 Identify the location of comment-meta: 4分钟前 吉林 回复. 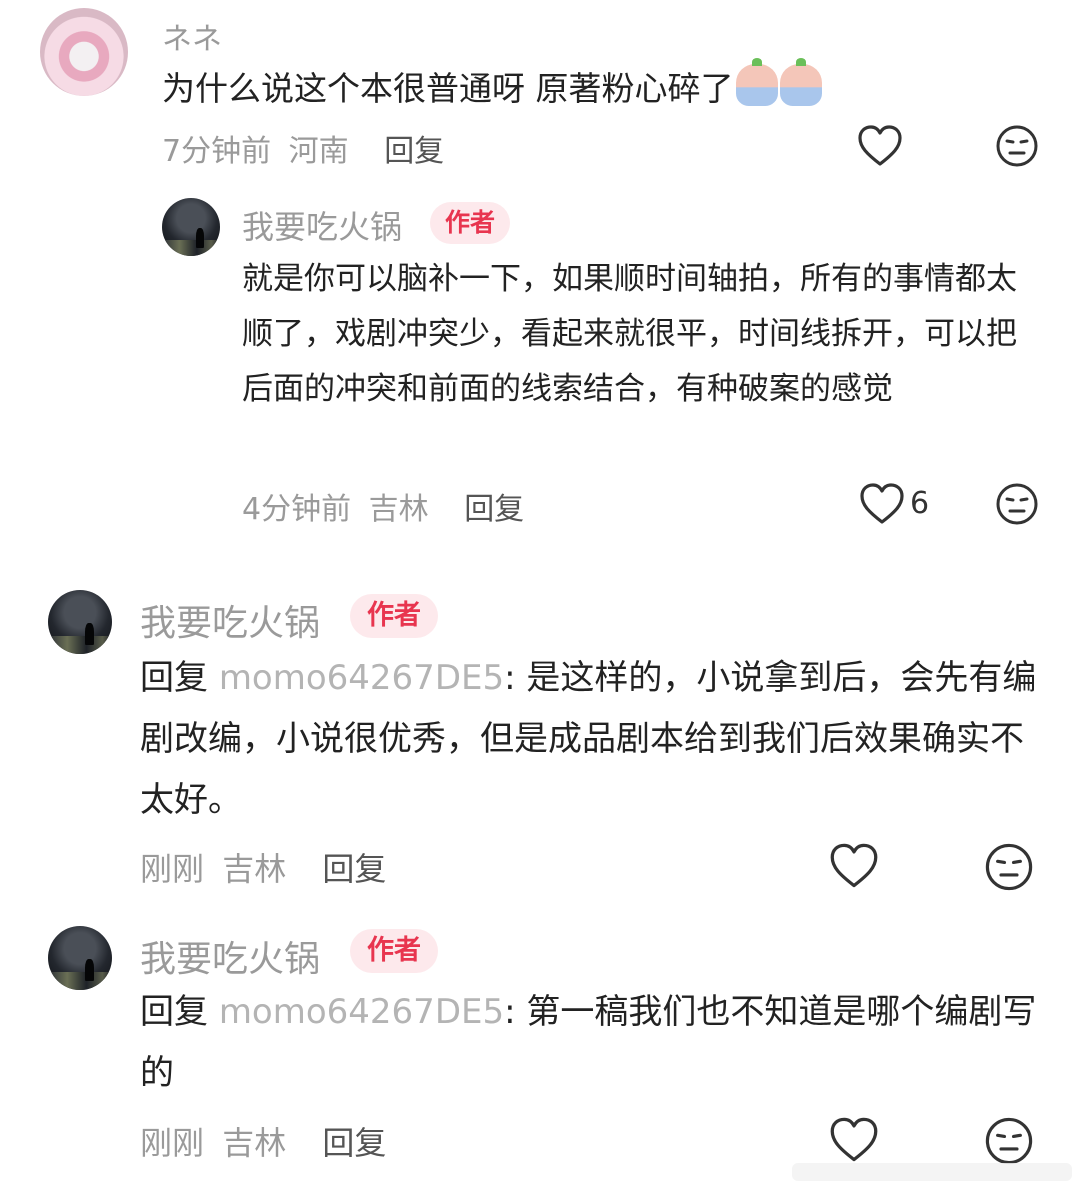
(383, 506).